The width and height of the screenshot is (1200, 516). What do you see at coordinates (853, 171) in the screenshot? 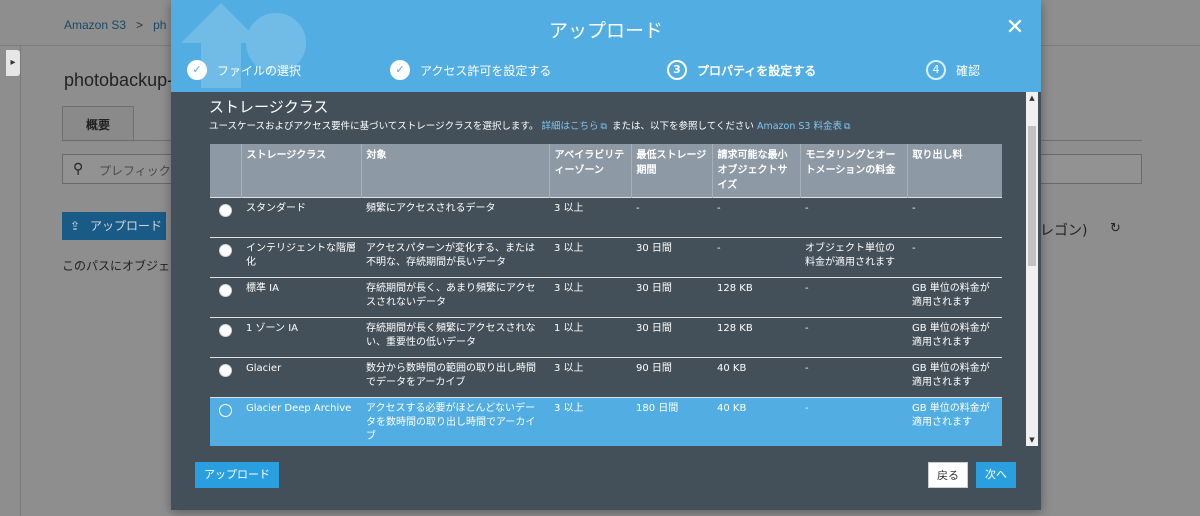
I see `header-monitoring-fee: モニタリングとオートメーションの料金` at bounding box center [853, 171].